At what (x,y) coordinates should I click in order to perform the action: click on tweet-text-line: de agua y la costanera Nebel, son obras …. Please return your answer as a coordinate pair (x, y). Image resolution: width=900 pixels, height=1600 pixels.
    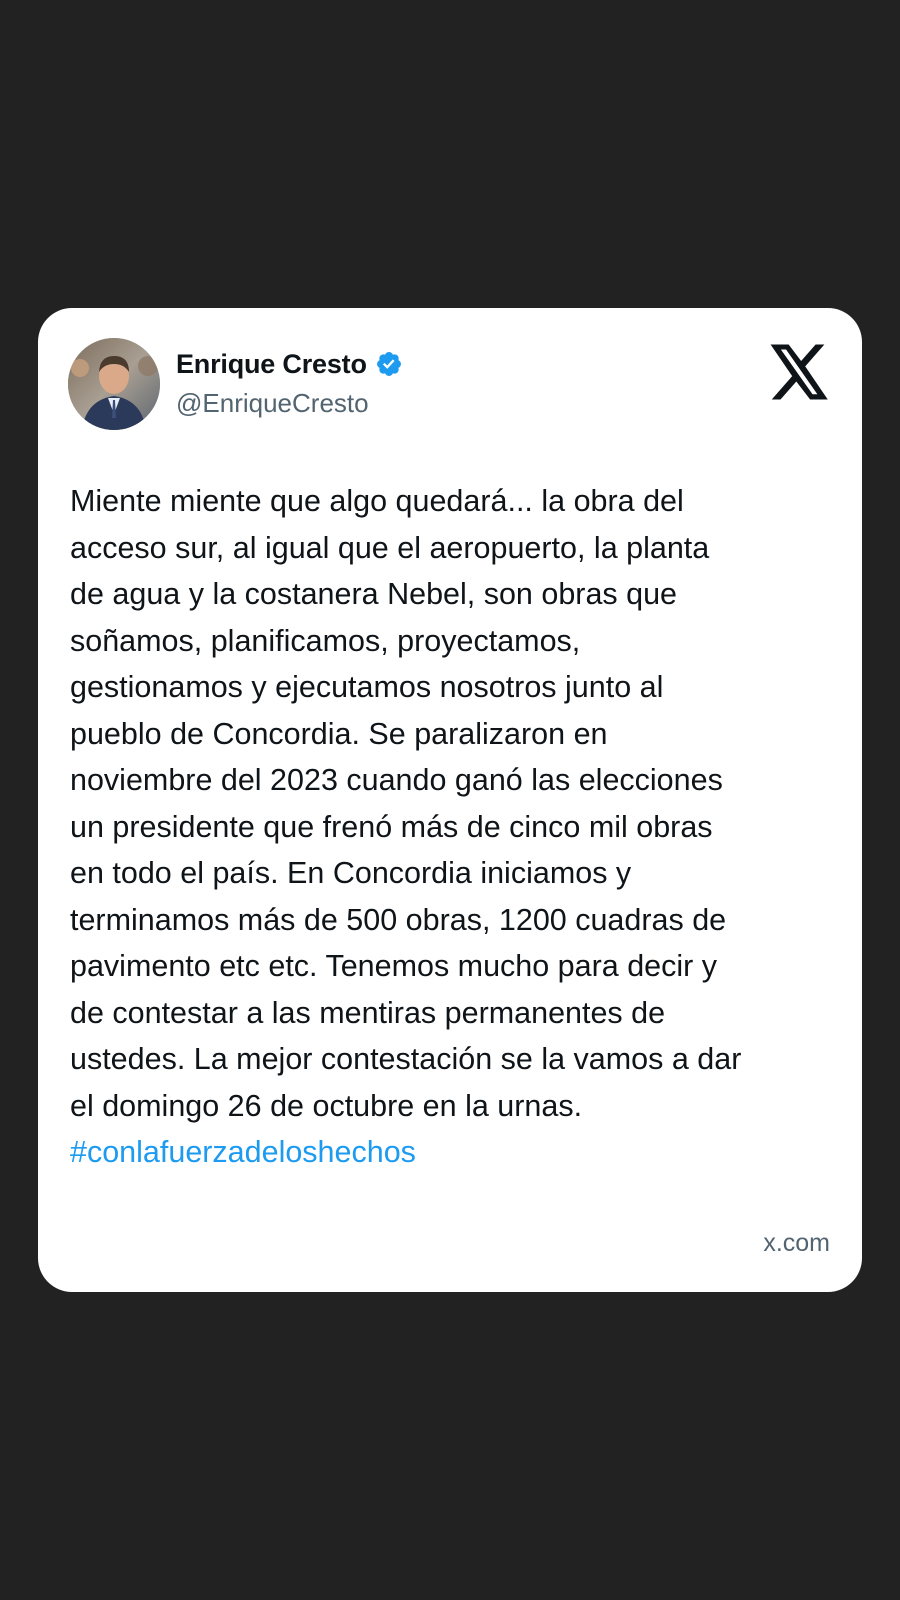
    Looking at the image, I should click on (374, 594).